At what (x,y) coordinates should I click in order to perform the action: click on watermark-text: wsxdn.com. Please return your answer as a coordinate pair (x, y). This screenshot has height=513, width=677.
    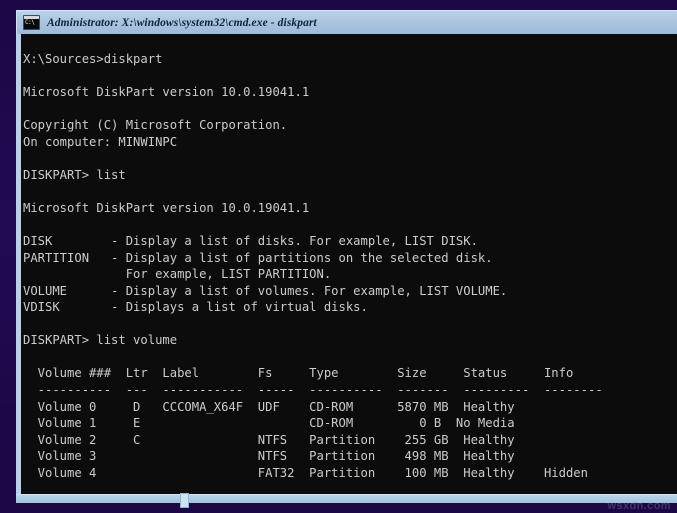
    Looking at the image, I should click on (639, 506).